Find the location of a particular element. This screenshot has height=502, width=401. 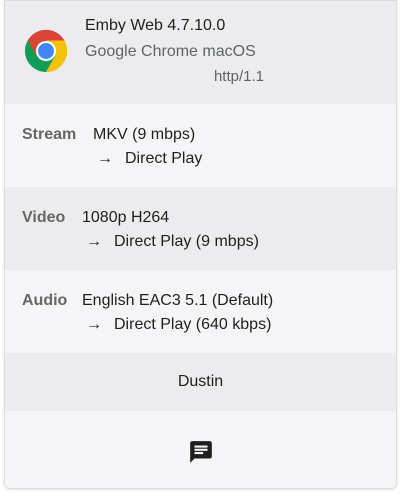

video-value: 1080p H264 is located at coordinates (126, 217).